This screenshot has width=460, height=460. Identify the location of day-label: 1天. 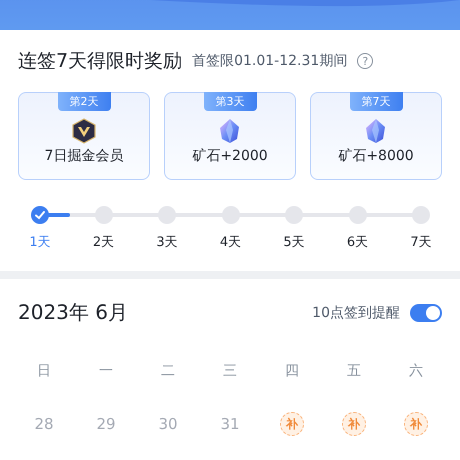
(40, 242).